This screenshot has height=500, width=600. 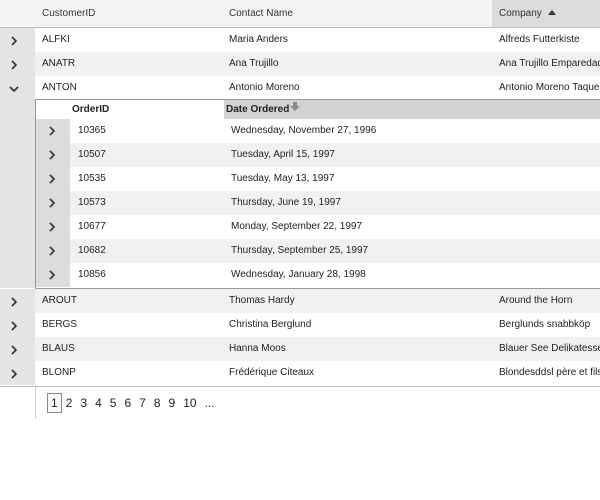 What do you see at coordinates (262, 300) in the screenshot?
I see `contact-name-cell: Thomas Hardy` at bounding box center [262, 300].